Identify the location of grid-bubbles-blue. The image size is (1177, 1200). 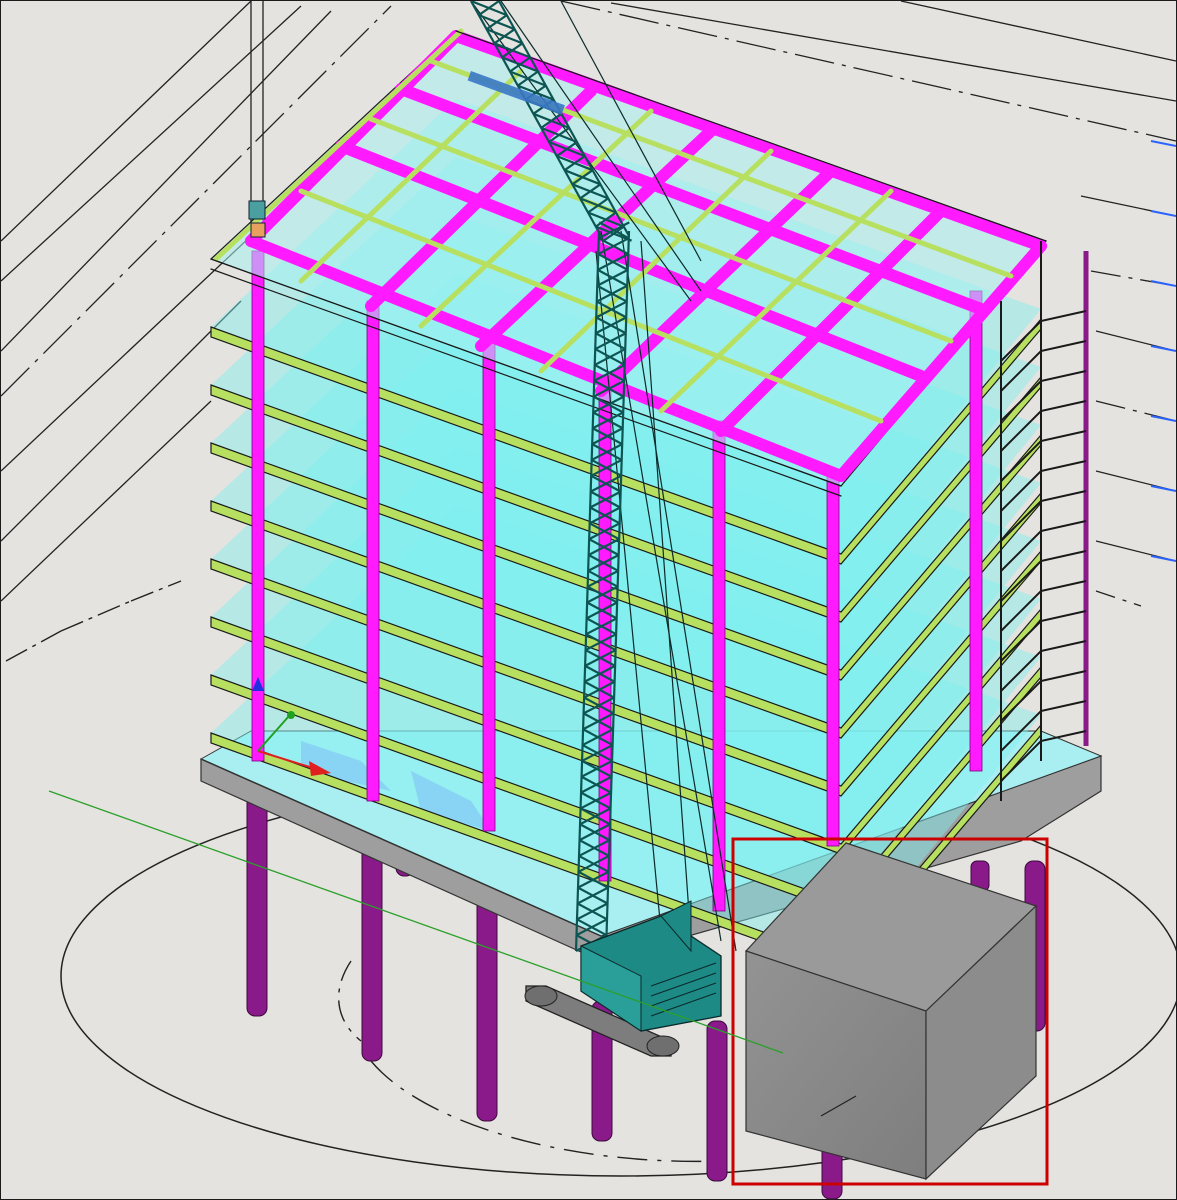
(1163, 351).